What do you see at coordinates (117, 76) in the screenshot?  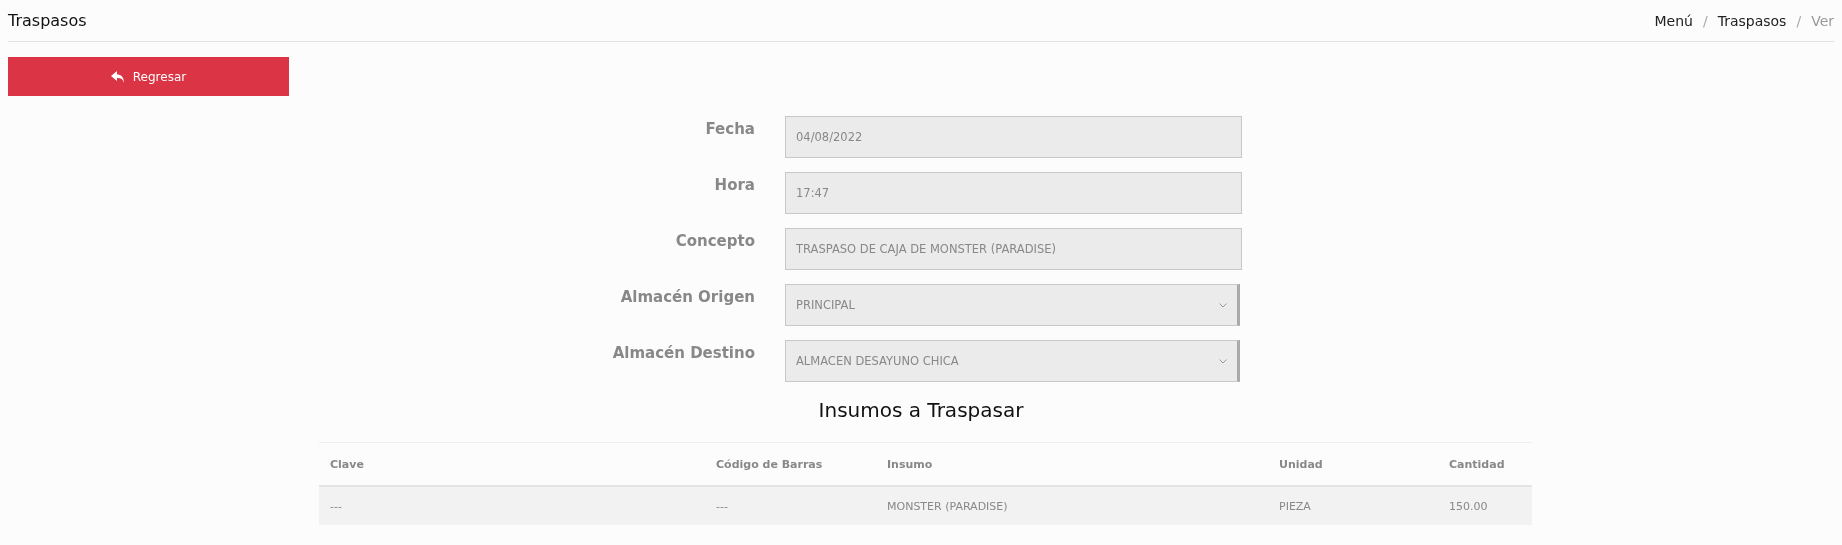 I see `reply-arrow-icon` at bounding box center [117, 76].